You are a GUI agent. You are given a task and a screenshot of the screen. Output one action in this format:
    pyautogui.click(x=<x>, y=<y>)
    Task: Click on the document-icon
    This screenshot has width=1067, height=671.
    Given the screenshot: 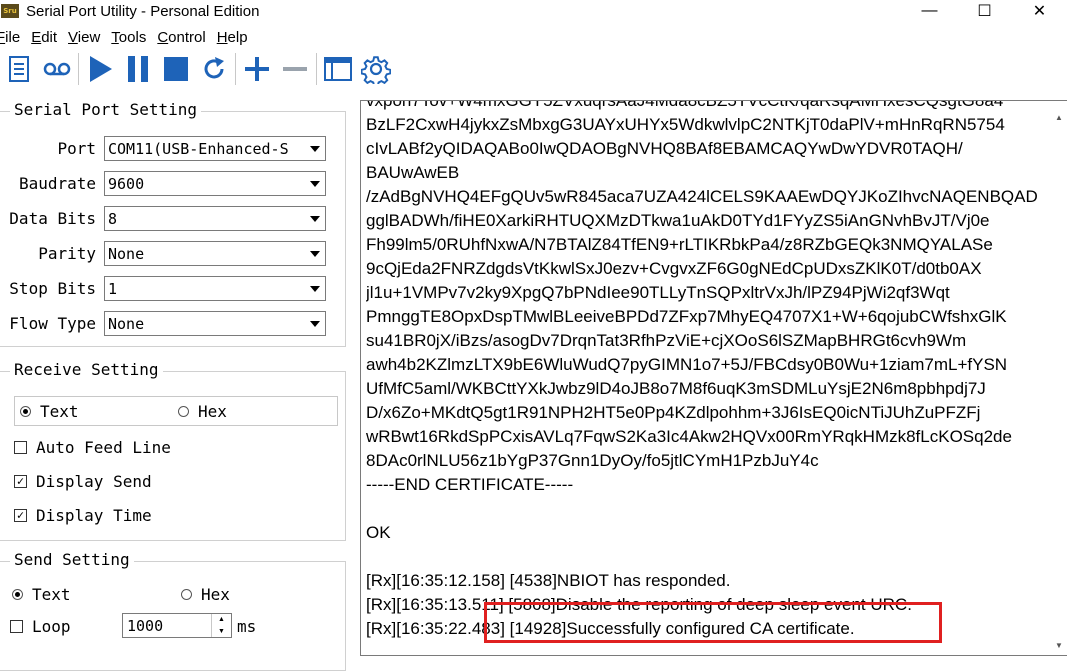 What is the action you would take?
    pyautogui.click(x=19, y=69)
    